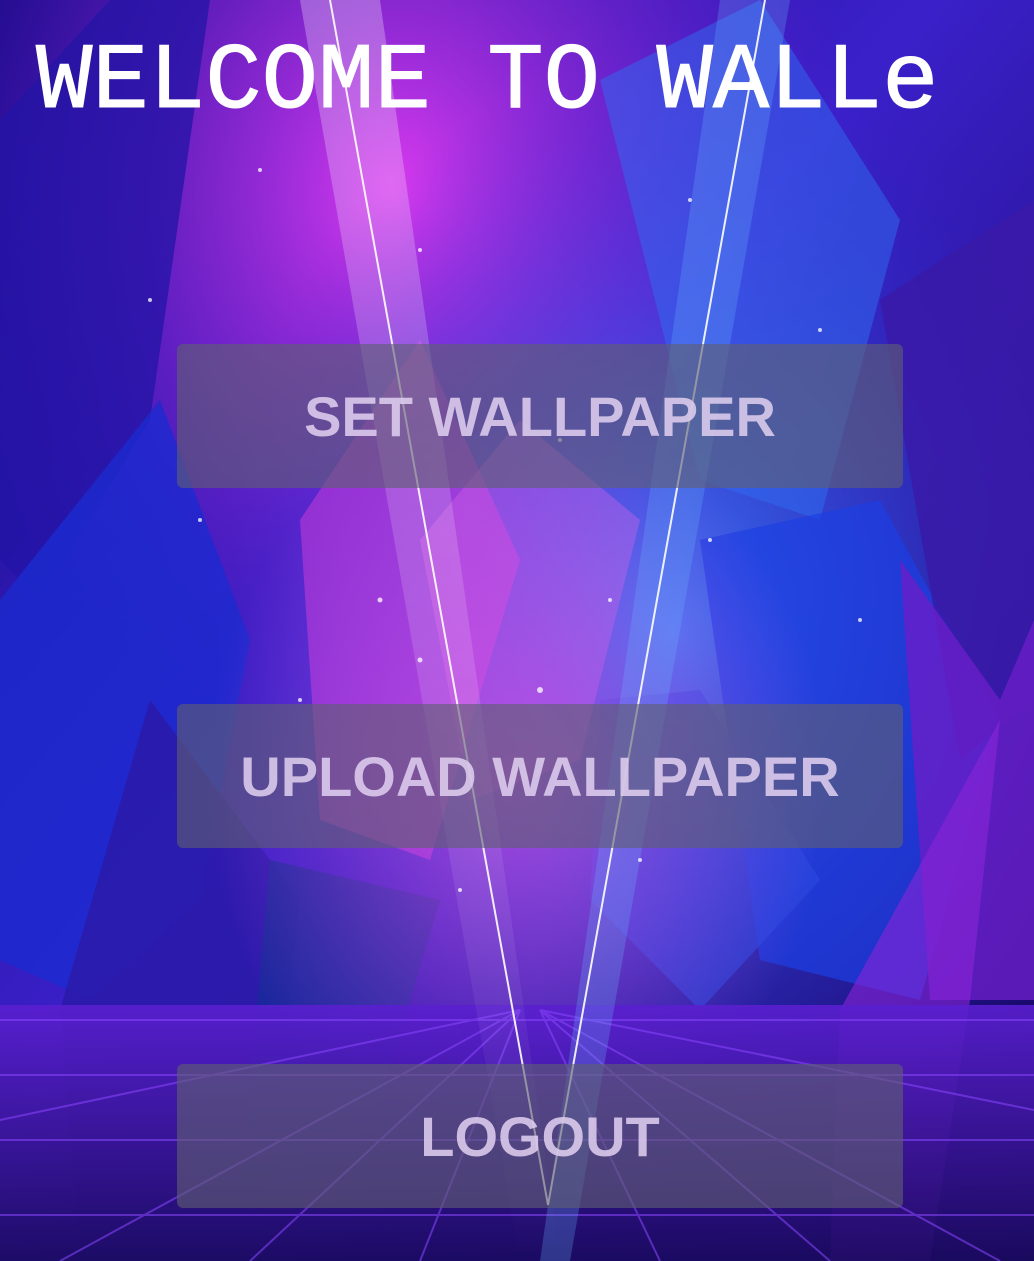 Image resolution: width=1034 pixels, height=1261 pixels. Describe the element at coordinates (540, 1136) in the screenshot. I see `logout-button: LOGOUT` at that location.